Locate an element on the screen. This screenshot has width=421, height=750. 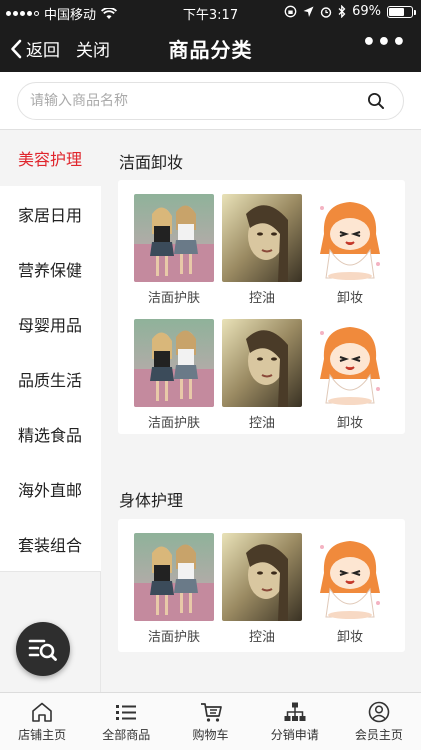
location-icon is located at coordinates (308, 11).